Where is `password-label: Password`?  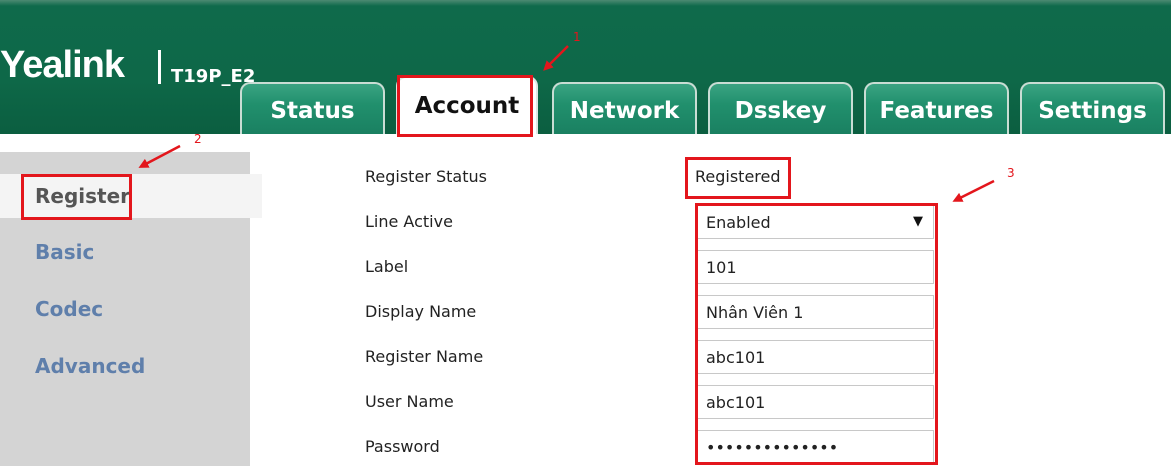 password-label: Password is located at coordinates (402, 446).